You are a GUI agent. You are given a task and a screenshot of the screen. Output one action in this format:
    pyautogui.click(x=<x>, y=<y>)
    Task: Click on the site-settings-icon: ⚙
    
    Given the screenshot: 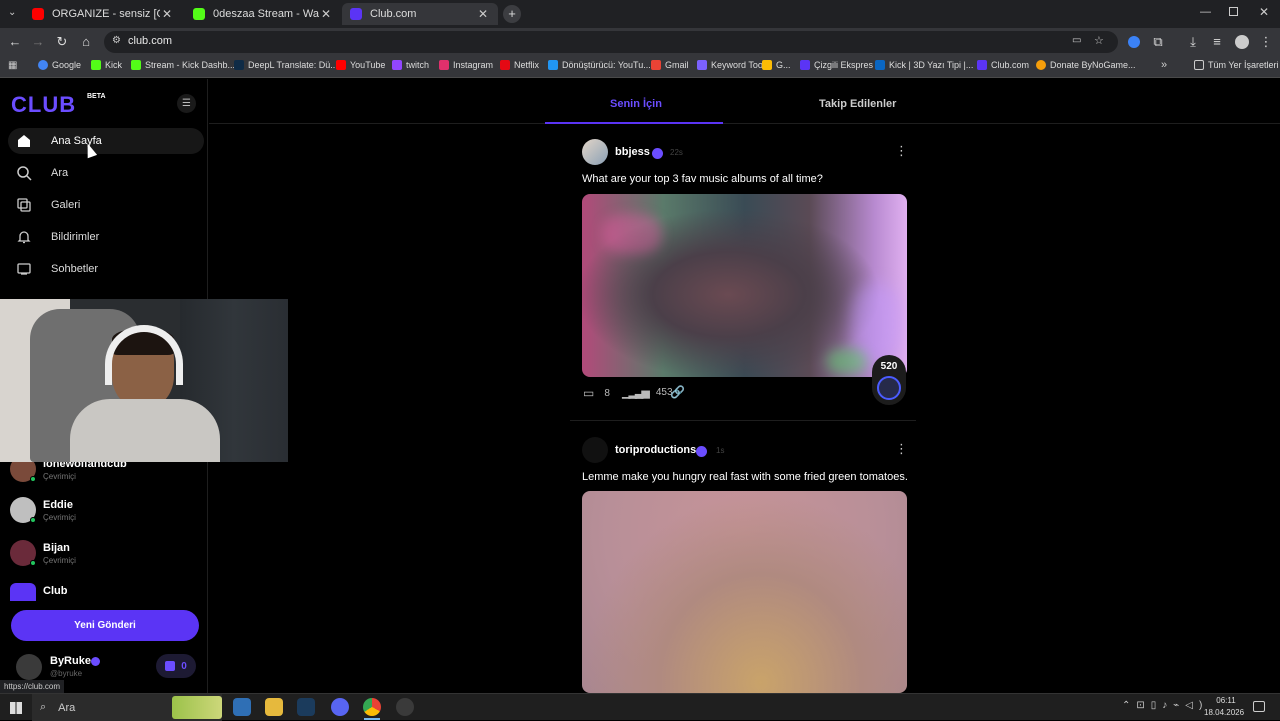 What is the action you would take?
    pyautogui.click(x=116, y=40)
    